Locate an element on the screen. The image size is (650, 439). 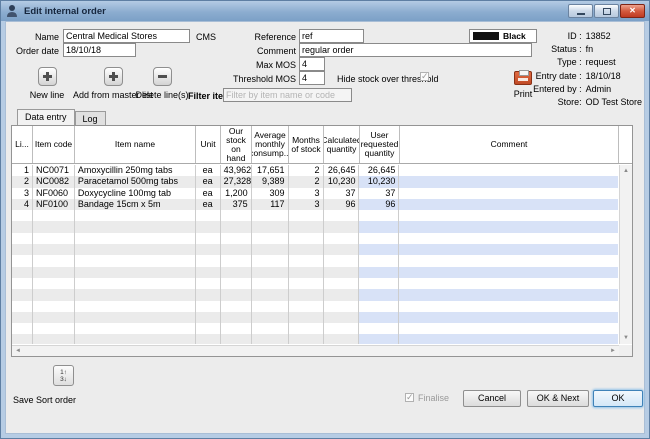
ok-next-button: OK & Next is located at coordinates (558, 398).